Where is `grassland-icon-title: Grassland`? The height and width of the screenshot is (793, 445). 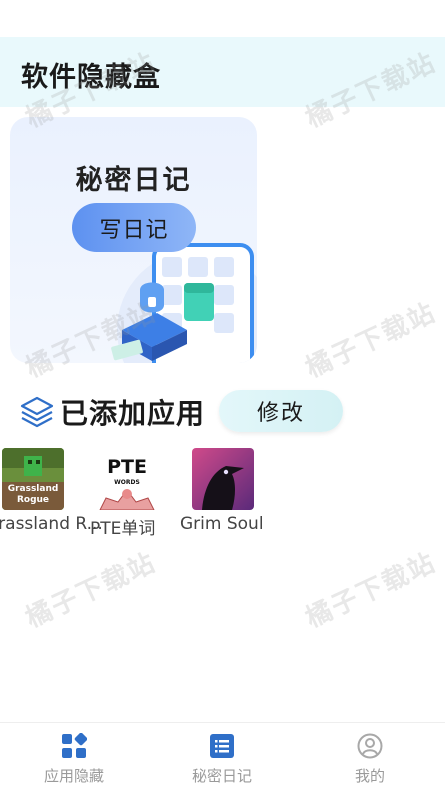 grassland-icon-title: Grassland is located at coordinates (33, 489).